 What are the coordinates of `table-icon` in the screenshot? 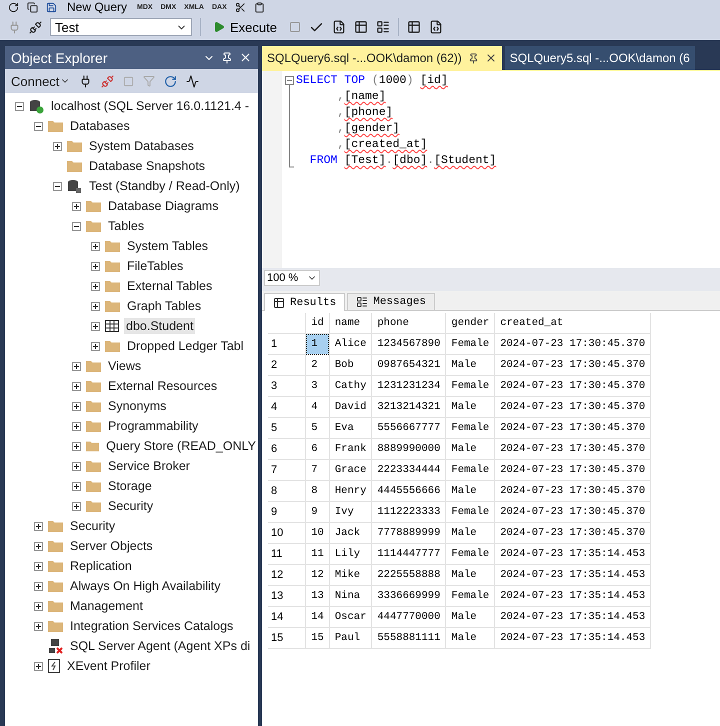 It's located at (413, 27).